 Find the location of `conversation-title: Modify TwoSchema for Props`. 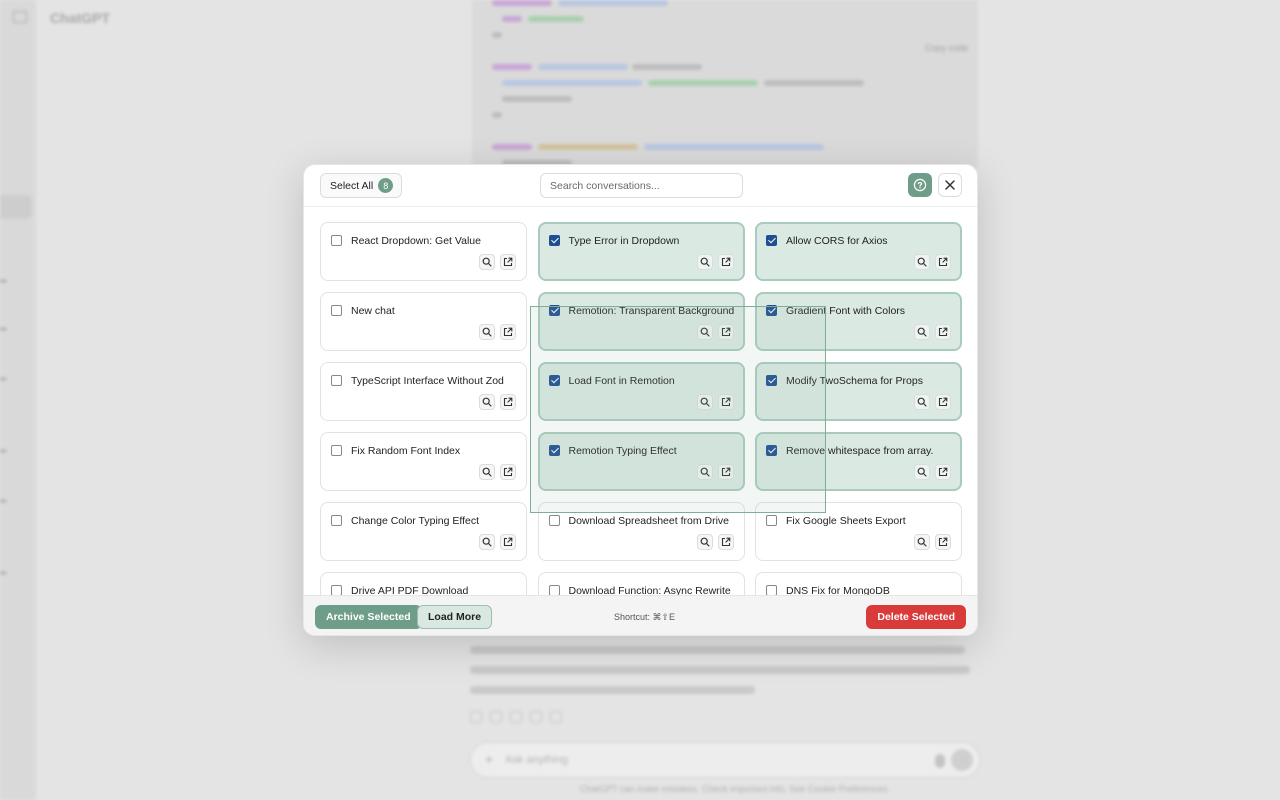

conversation-title: Modify TwoSchema for Props is located at coordinates (854, 381).